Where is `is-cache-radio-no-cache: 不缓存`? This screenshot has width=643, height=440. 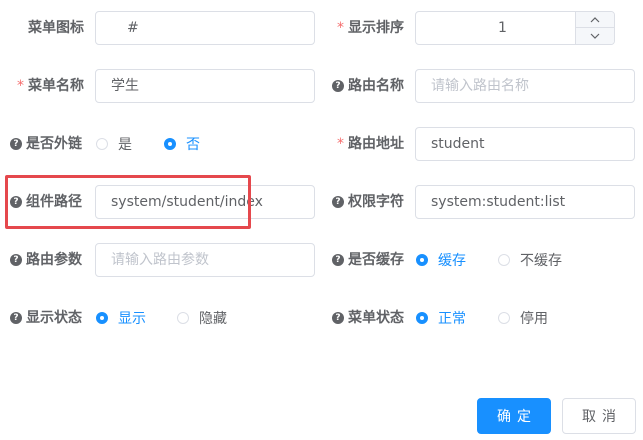
is-cache-radio-no-cache: 不缓存 is located at coordinates (530, 260).